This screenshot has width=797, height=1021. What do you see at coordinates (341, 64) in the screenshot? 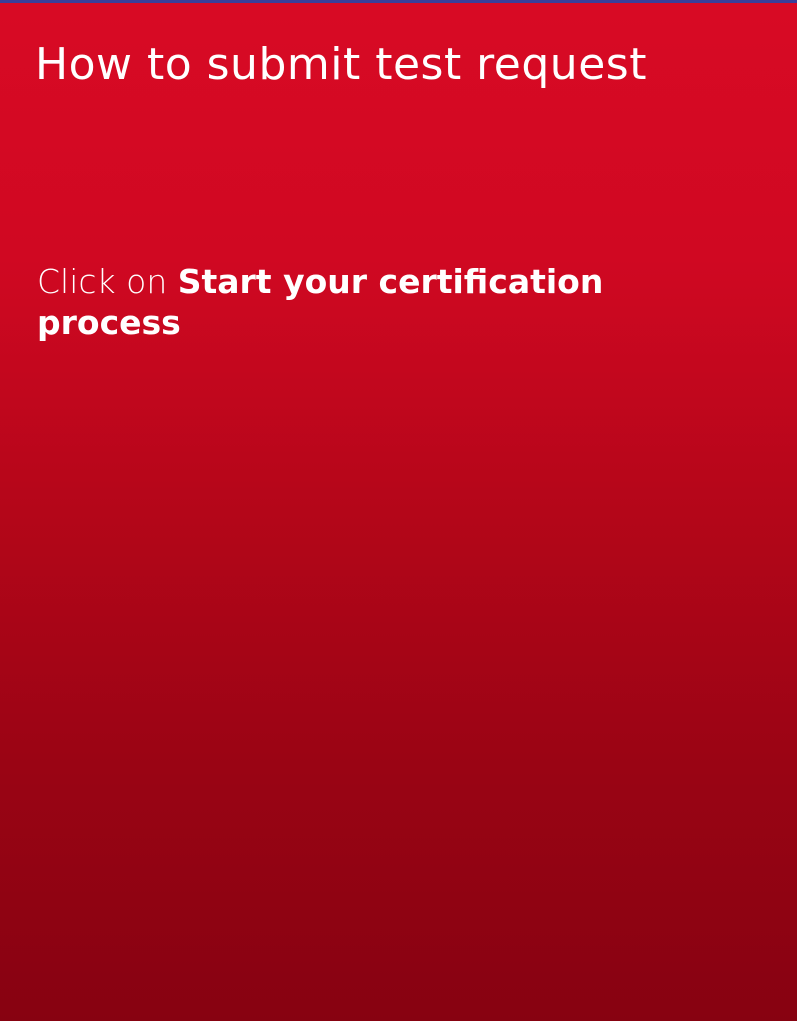
I see `page-title: How to submit test request` at bounding box center [341, 64].